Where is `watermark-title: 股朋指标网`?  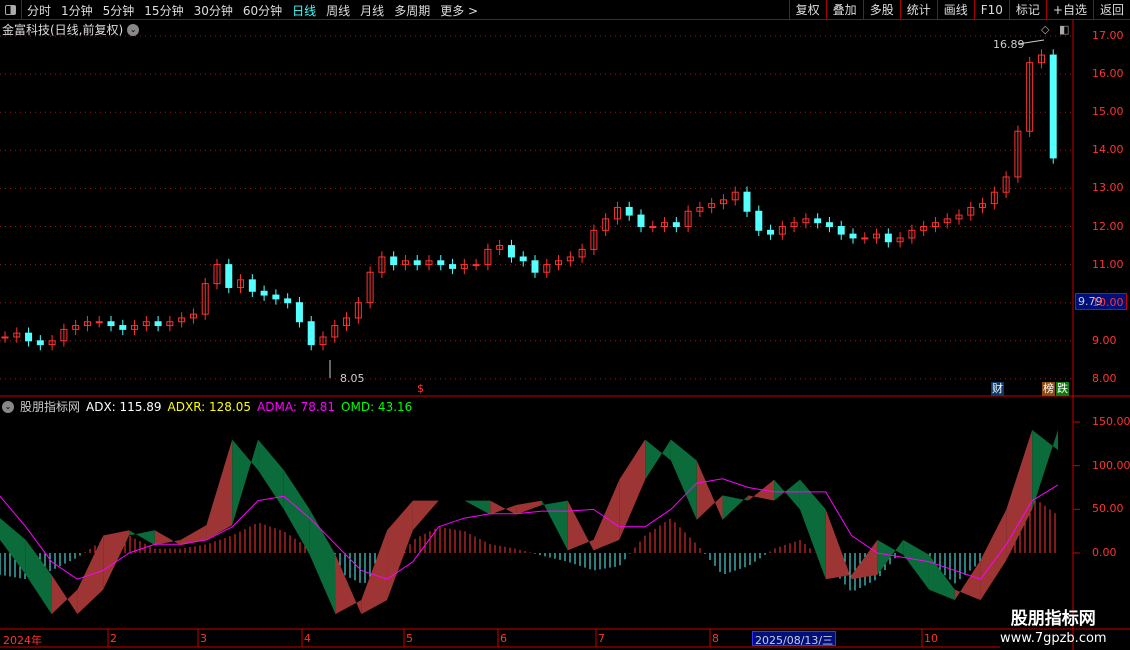 watermark-title: 股朋指标网 is located at coordinates (1053, 619).